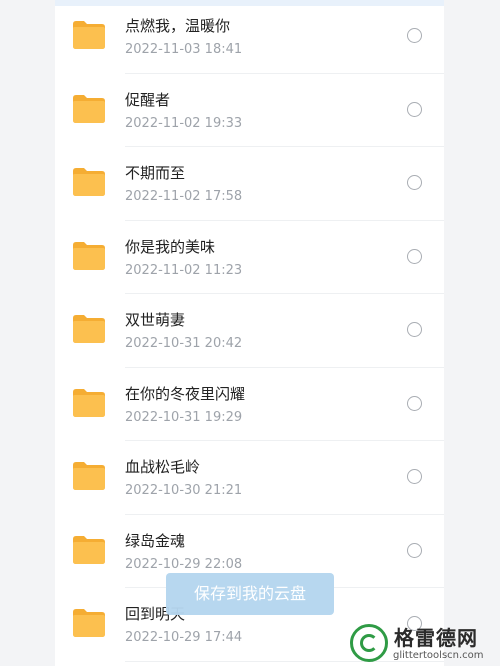 The height and width of the screenshot is (666, 500). What do you see at coordinates (178, 26) in the screenshot?
I see `file-name: 点燃我，温暖你` at bounding box center [178, 26].